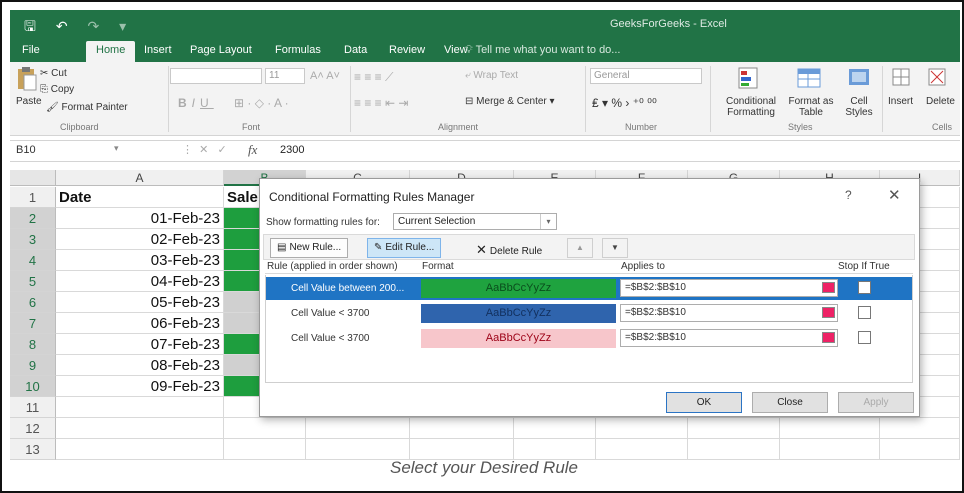 This screenshot has height=493, width=964. Describe the element at coordinates (624, 103) in the screenshot. I see `number-format-icons: ₤ ▾ % › ⁺⁰ ⁰⁰` at that location.